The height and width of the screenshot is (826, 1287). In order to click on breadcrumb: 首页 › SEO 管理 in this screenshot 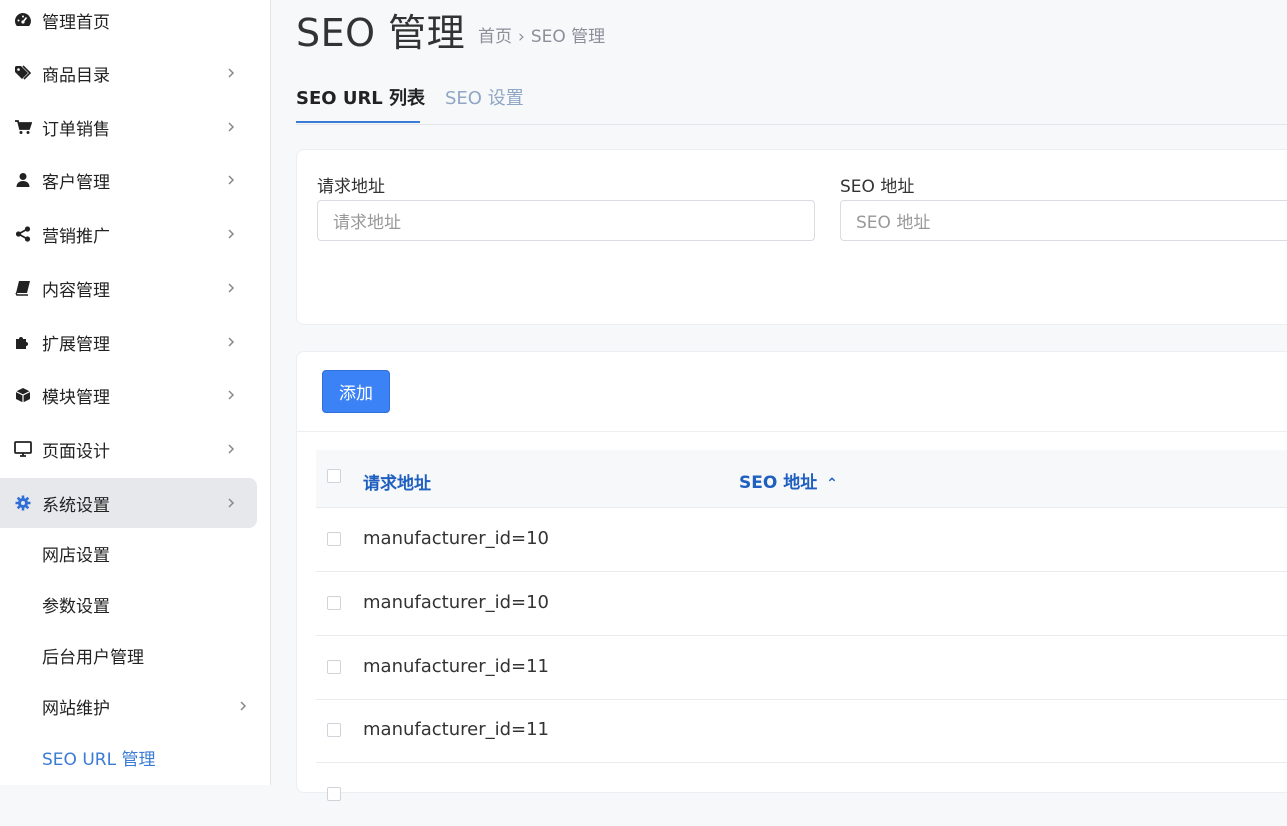, I will do `click(541, 34)`.